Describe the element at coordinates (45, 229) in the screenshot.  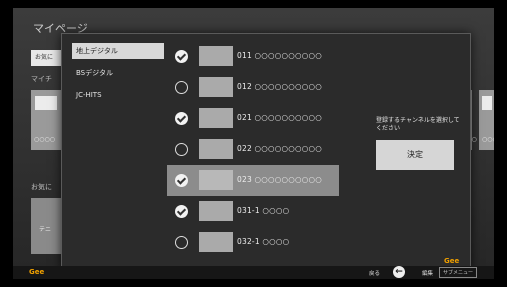
I see `bg-favorite-text: テニ` at that location.